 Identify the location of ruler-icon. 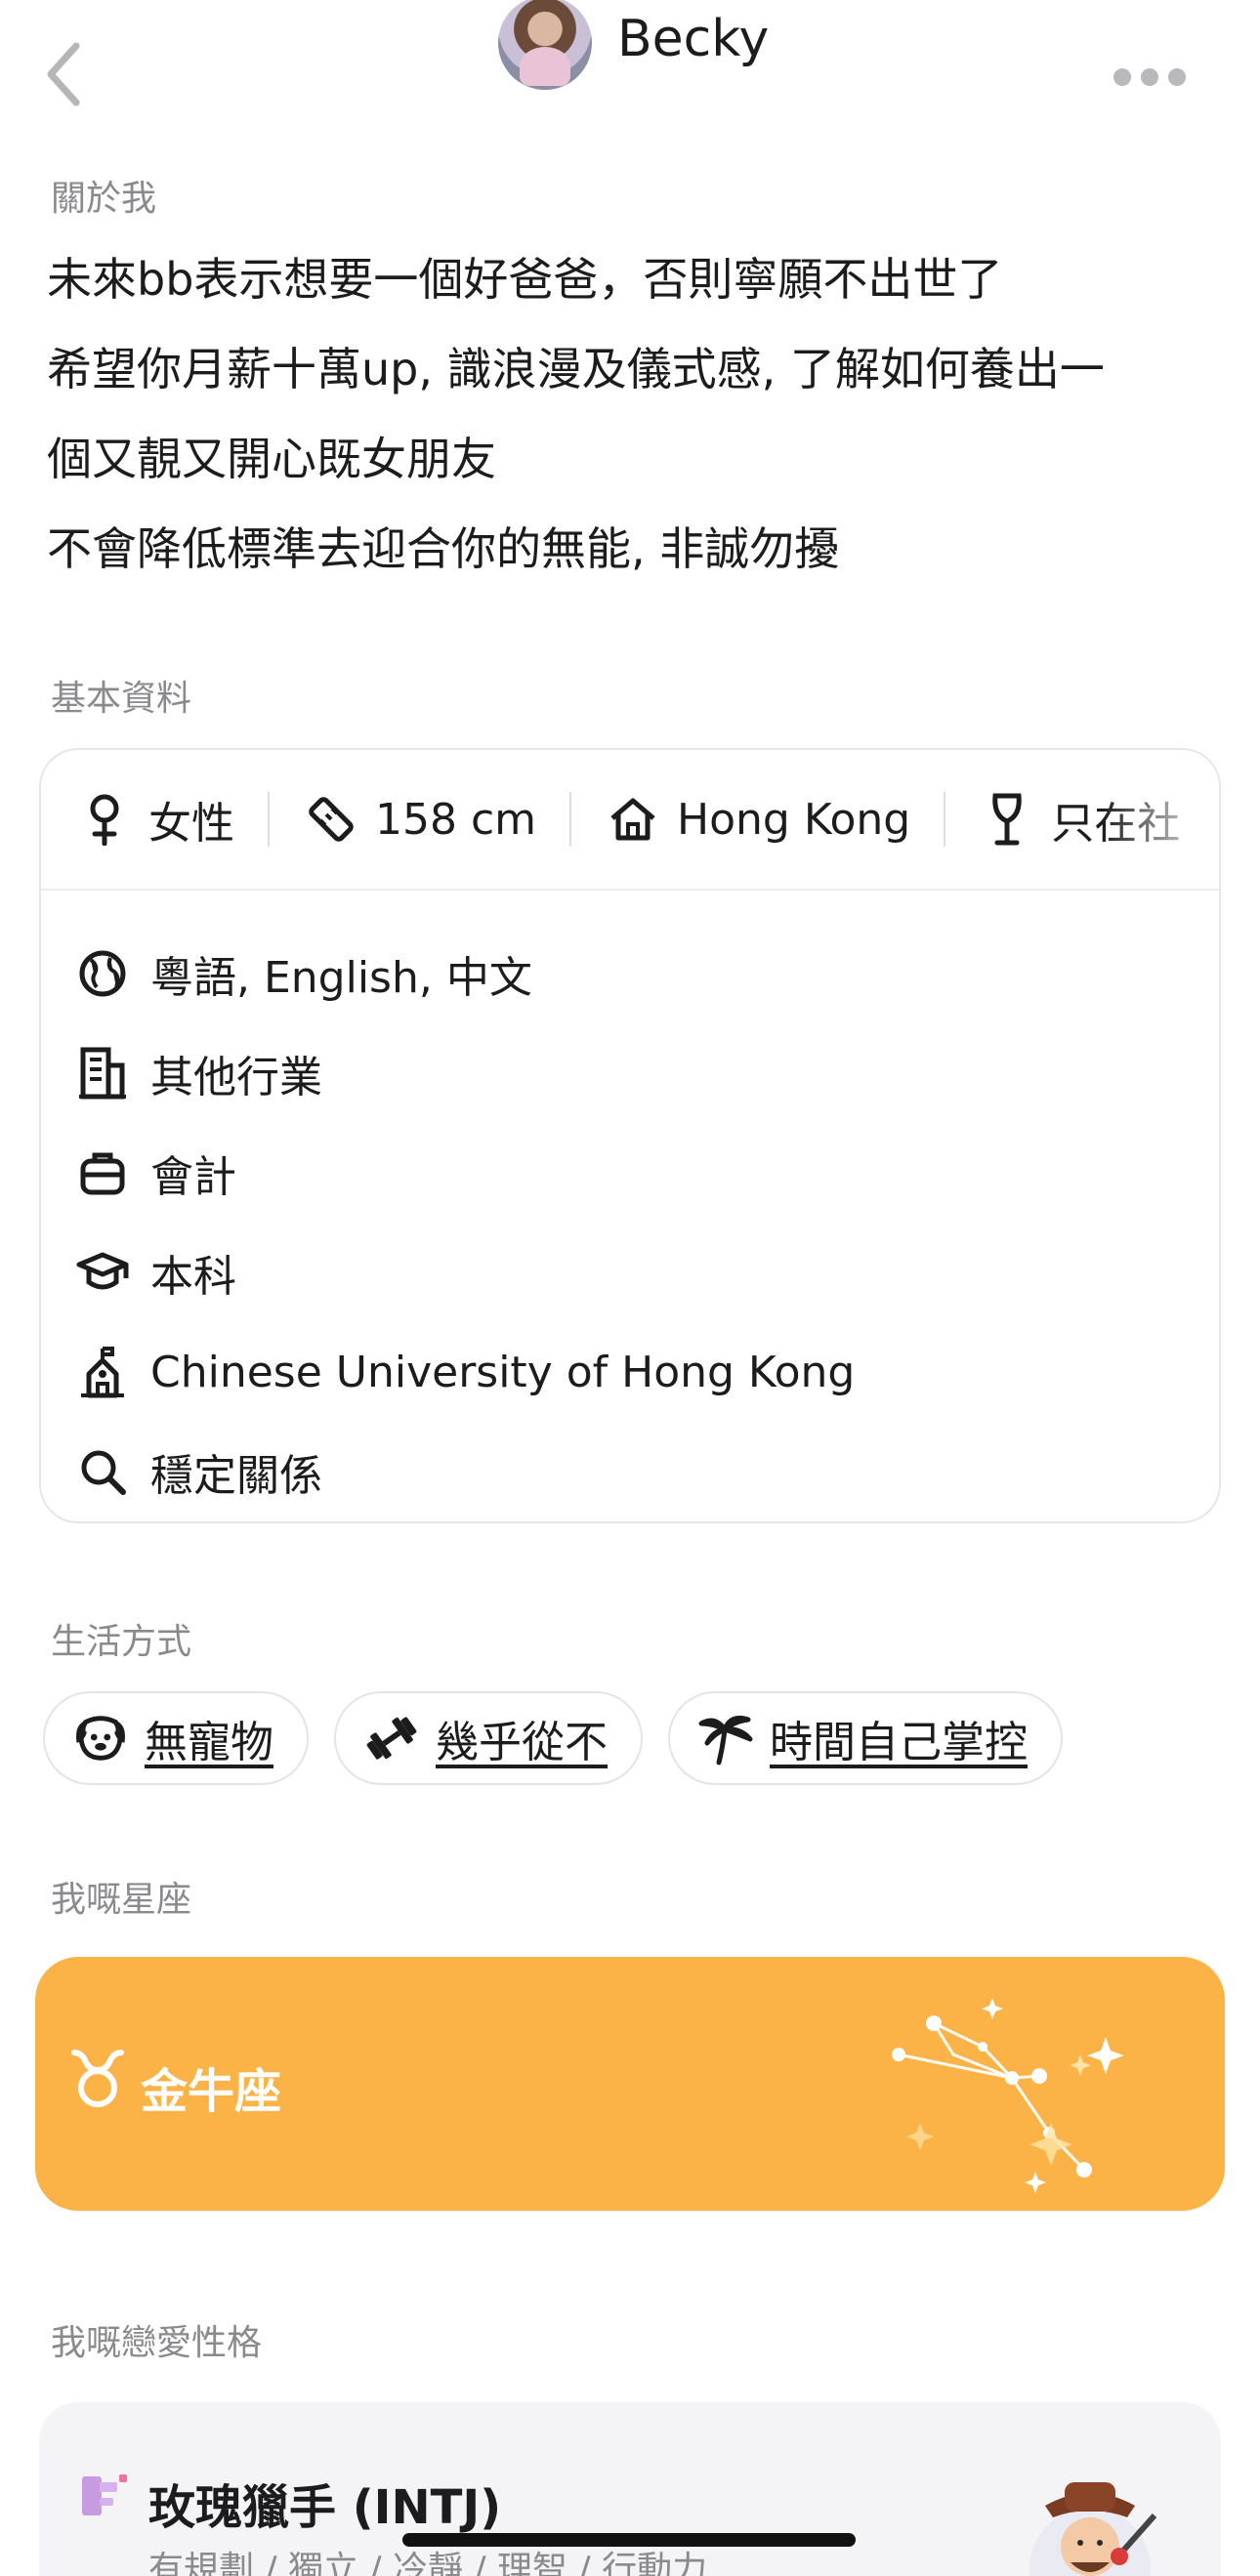
(331, 820).